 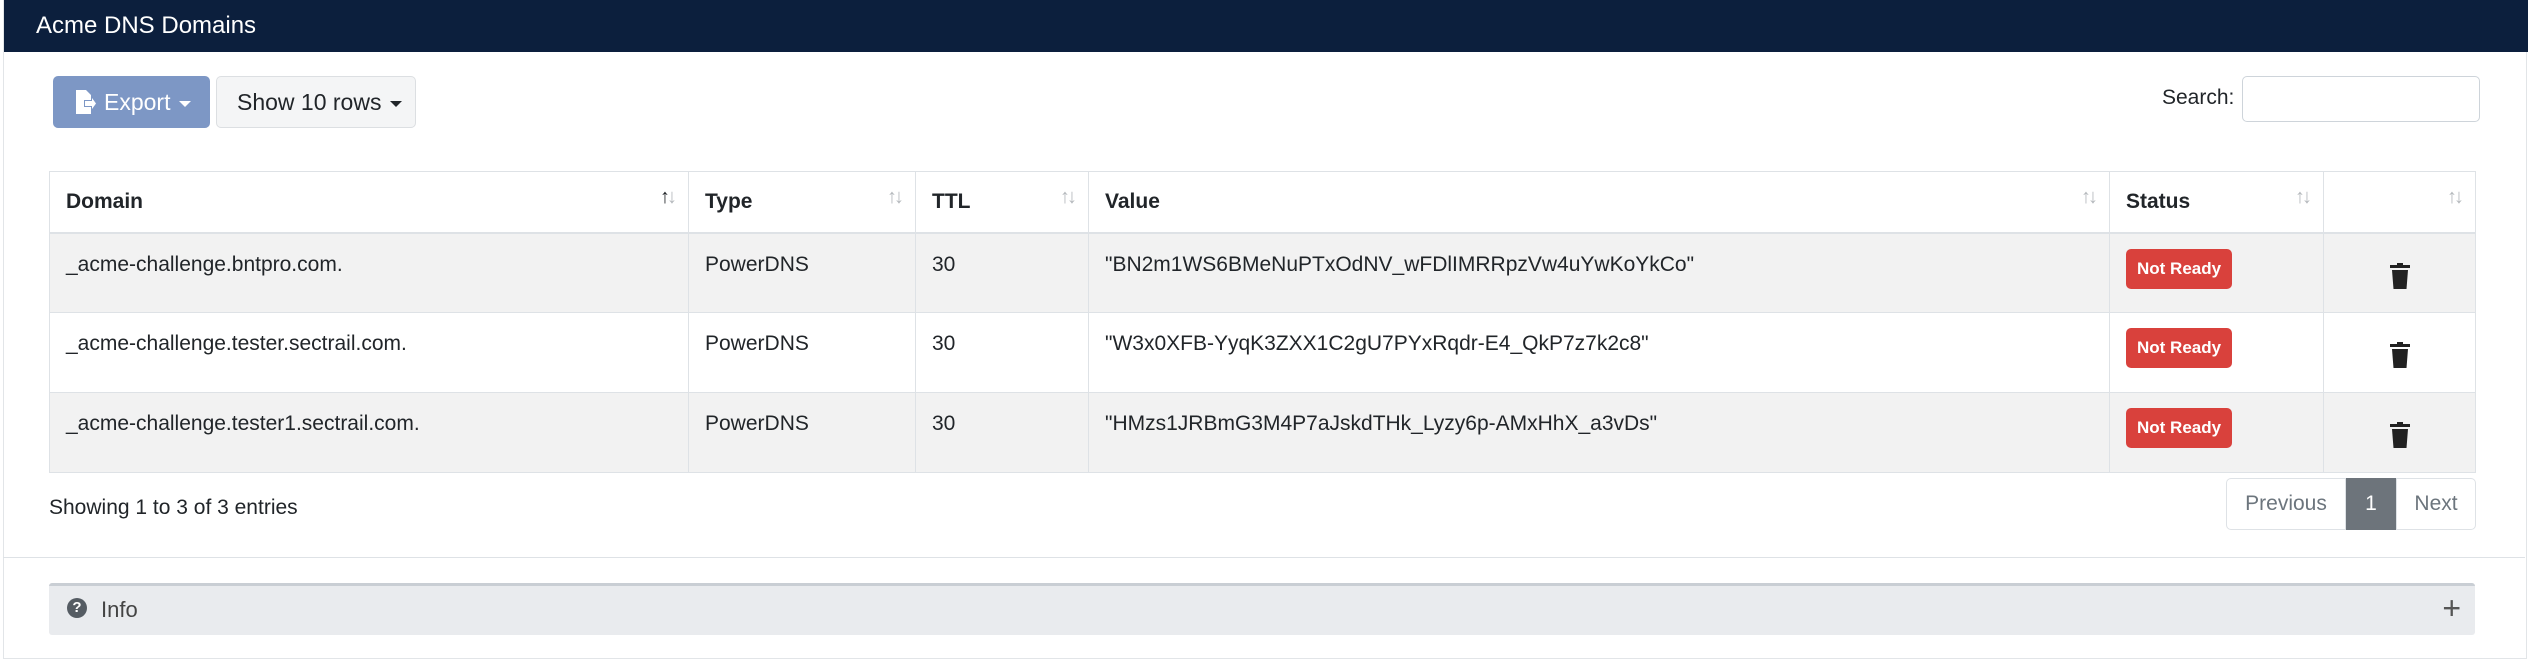 I want to click on plus-icon: +, so click(x=2451, y=608).